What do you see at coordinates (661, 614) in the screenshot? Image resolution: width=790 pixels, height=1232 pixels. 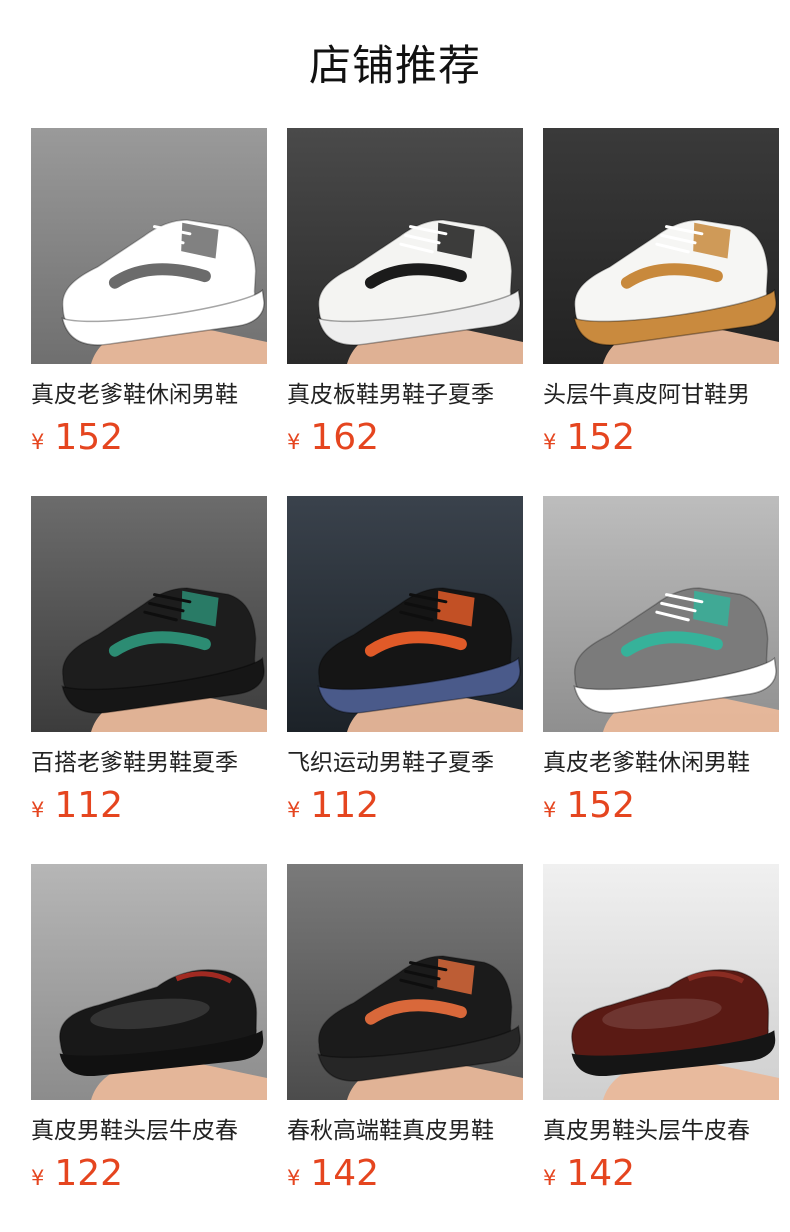 I see `sneaker-grey-white-icon` at bounding box center [661, 614].